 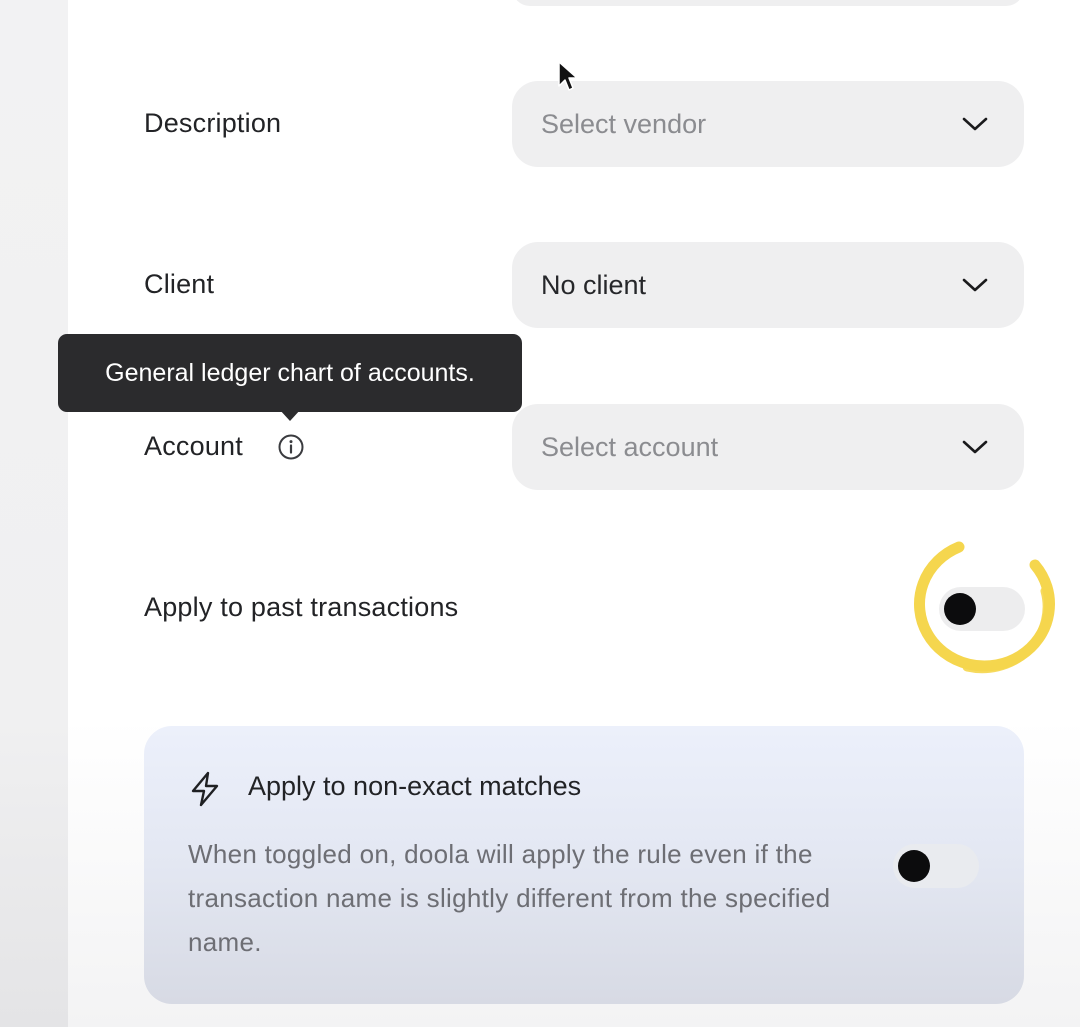 I want to click on account-select-placeholder: Select account, so click(x=630, y=446).